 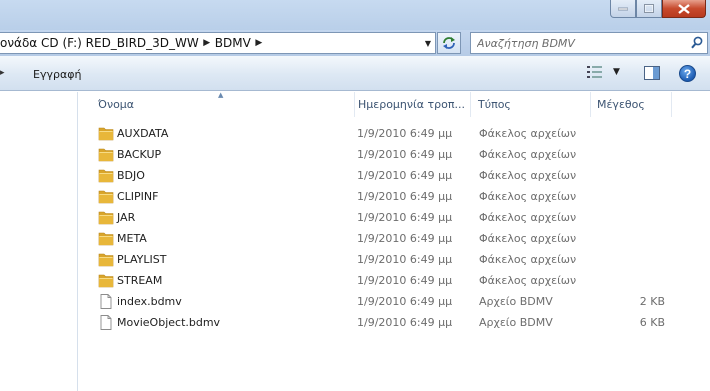 I want to click on minimize-icon, so click(x=623, y=8).